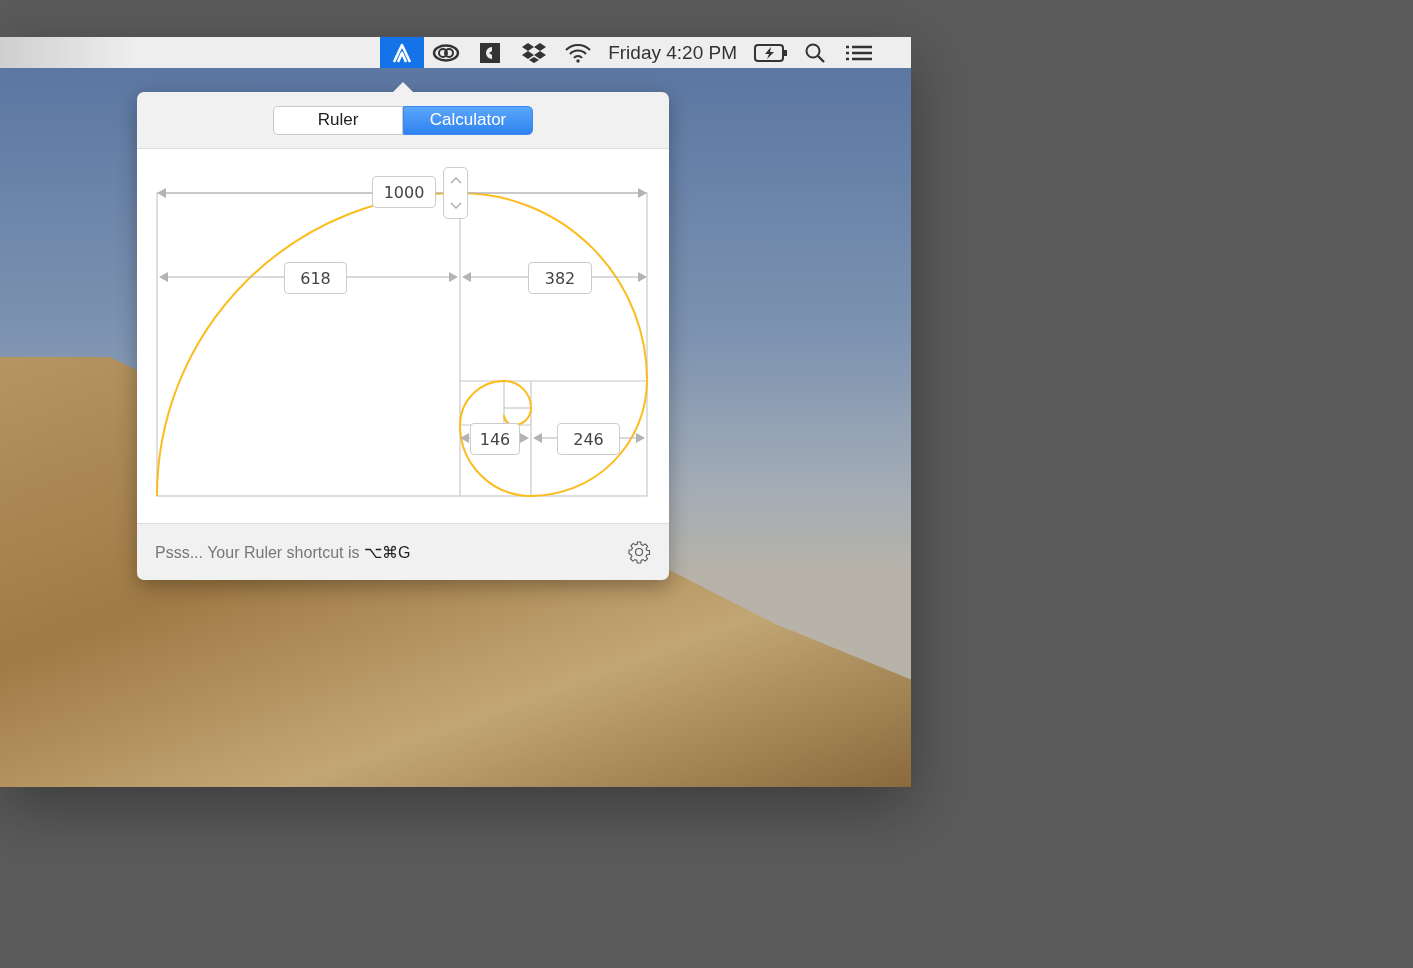 This screenshot has width=1413, height=968. Describe the element at coordinates (455, 180) in the screenshot. I see `chevron-up-icon` at that location.